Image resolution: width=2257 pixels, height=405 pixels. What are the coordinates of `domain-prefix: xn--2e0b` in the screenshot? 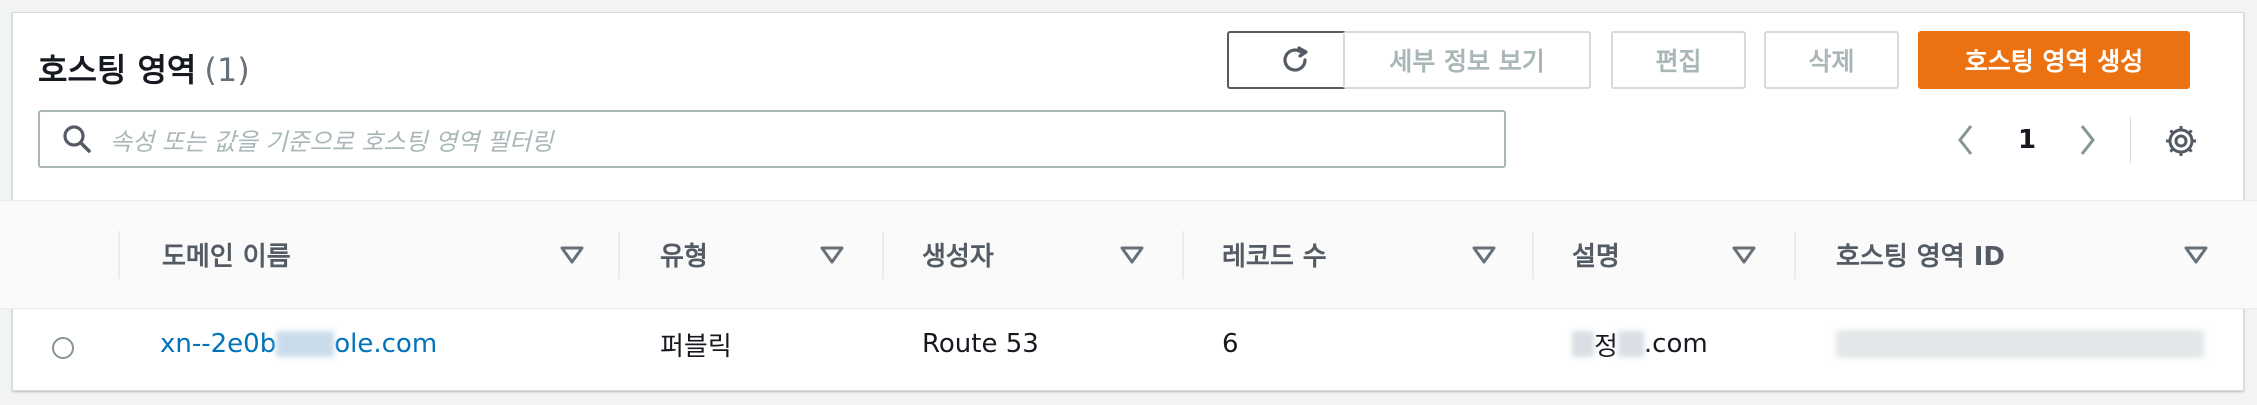 It's located at (218, 344).